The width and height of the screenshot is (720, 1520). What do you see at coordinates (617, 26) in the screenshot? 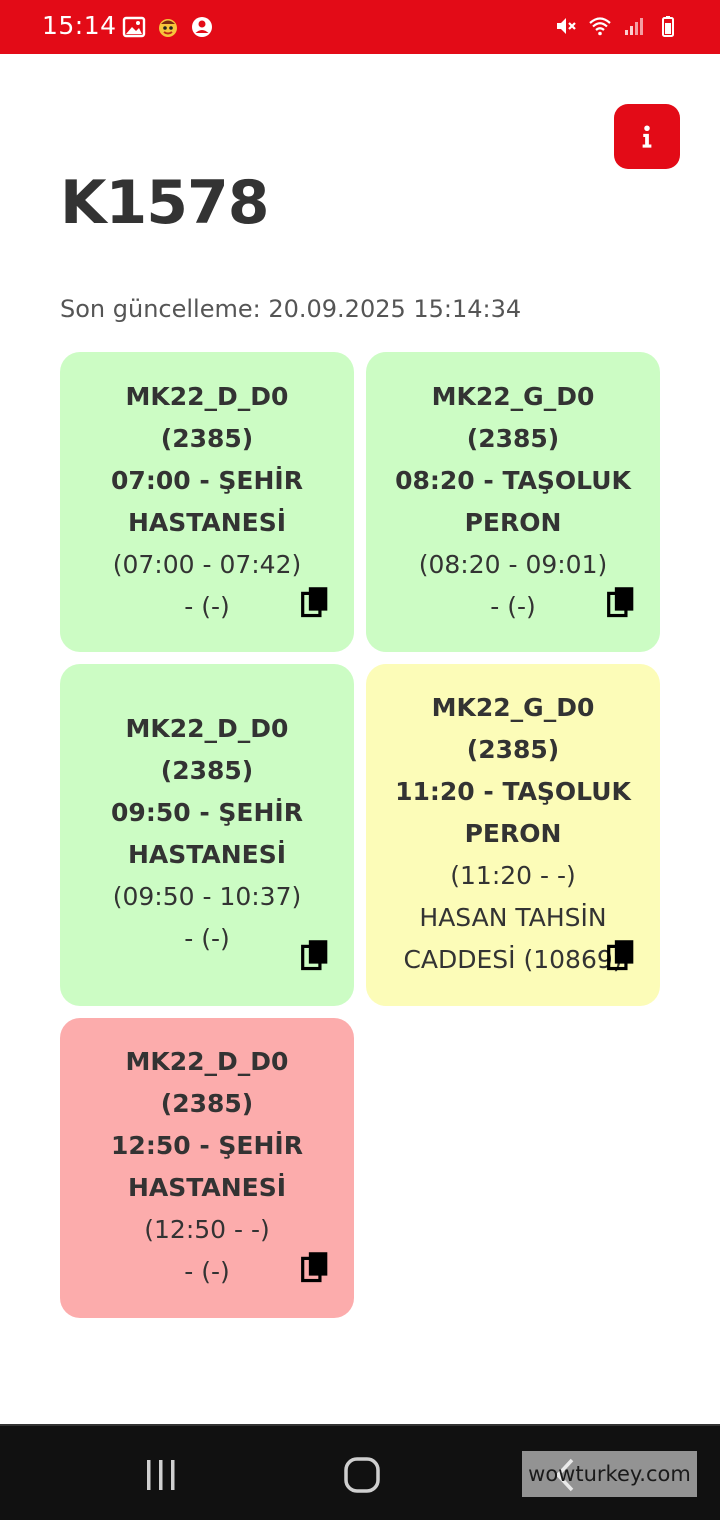
I see `status-right-icons` at bounding box center [617, 26].